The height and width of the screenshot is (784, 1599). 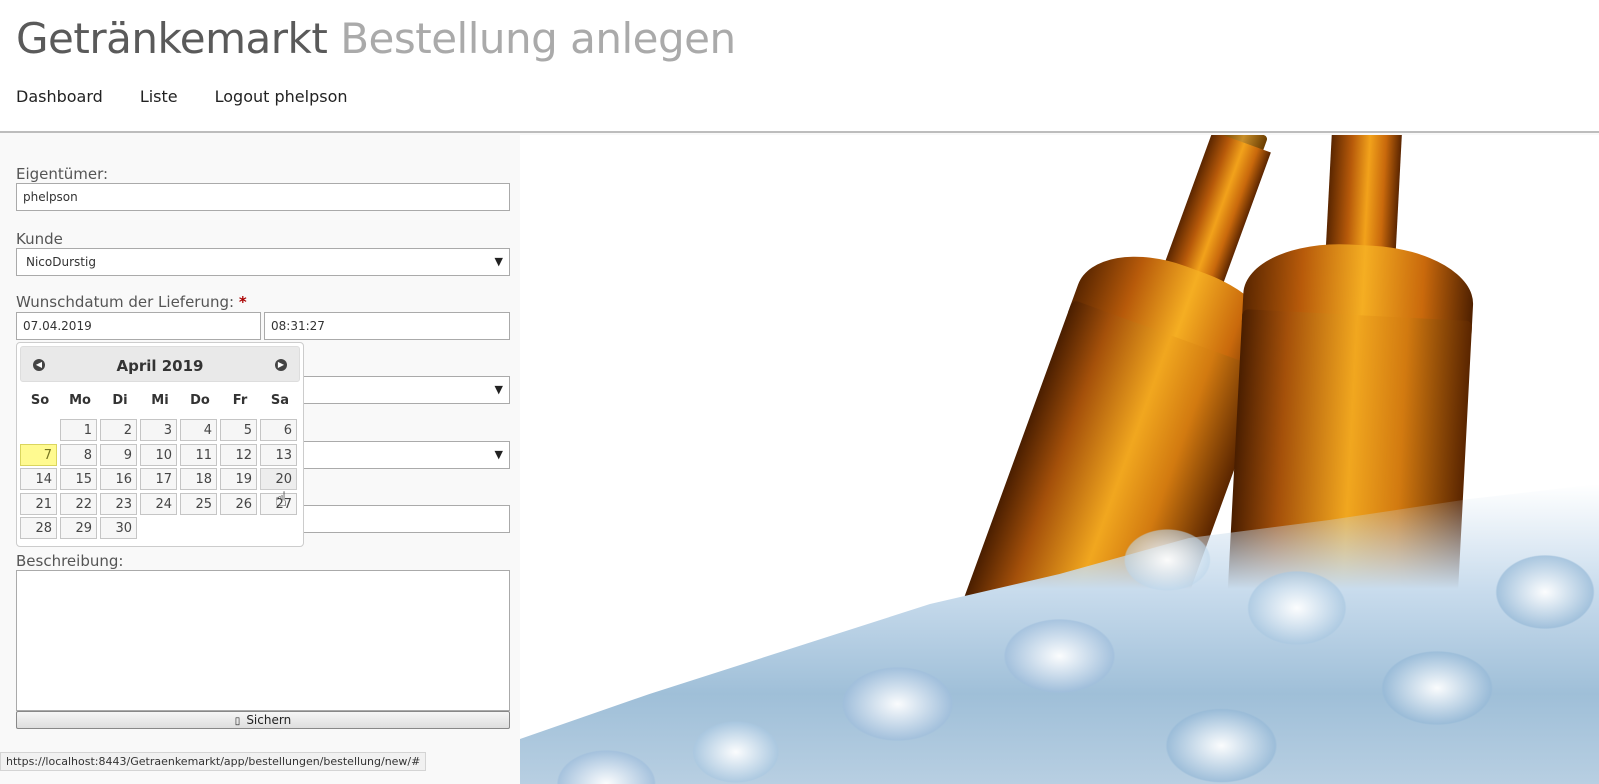 I want to click on next-month-icon: ▶, so click(x=281, y=365).